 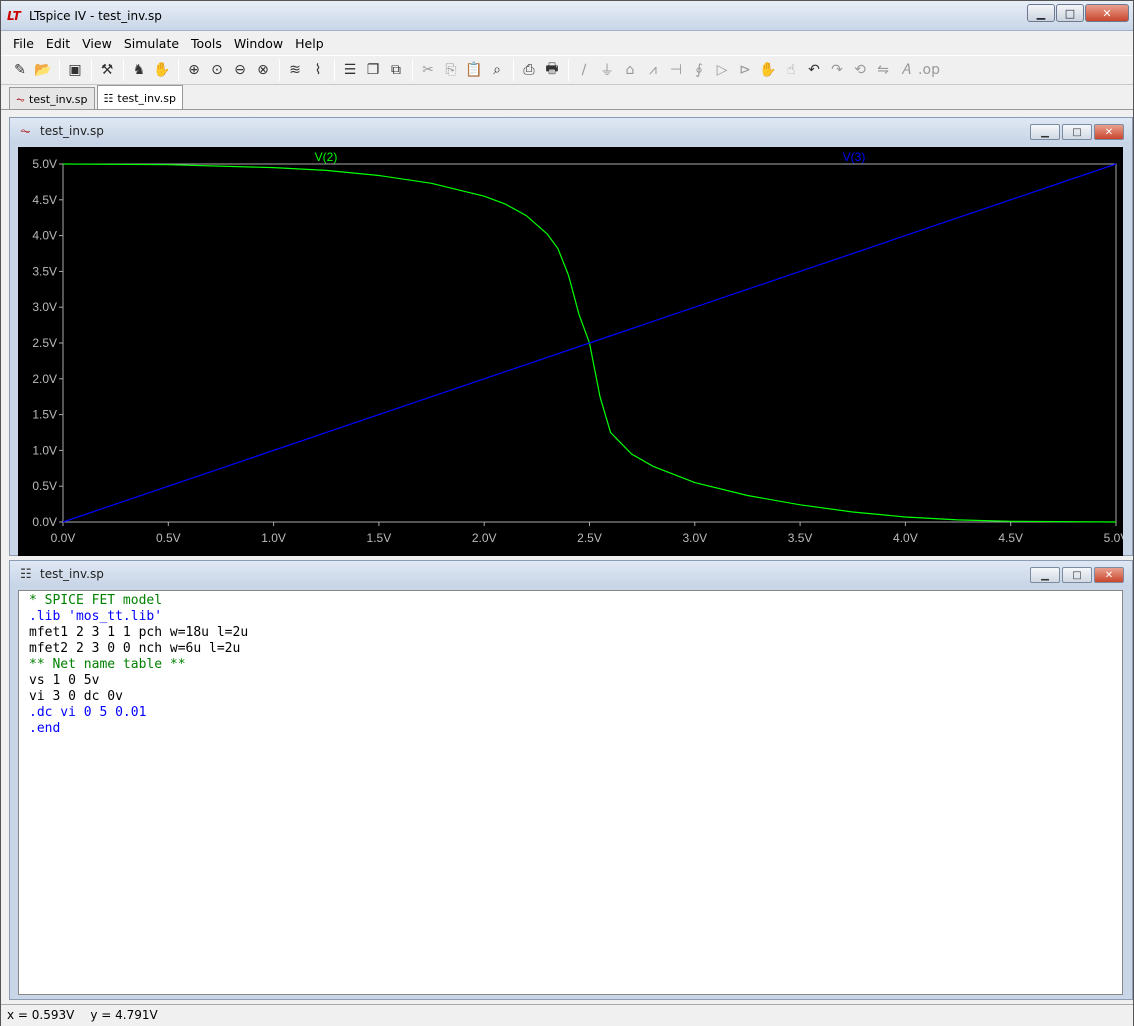 What do you see at coordinates (108, 98) in the screenshot?
I see `netlist-icon: ☷` at bounding box center [108, 98].